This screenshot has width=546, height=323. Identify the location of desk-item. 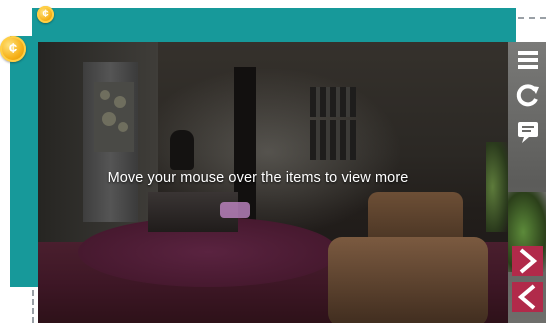
(235, 210).